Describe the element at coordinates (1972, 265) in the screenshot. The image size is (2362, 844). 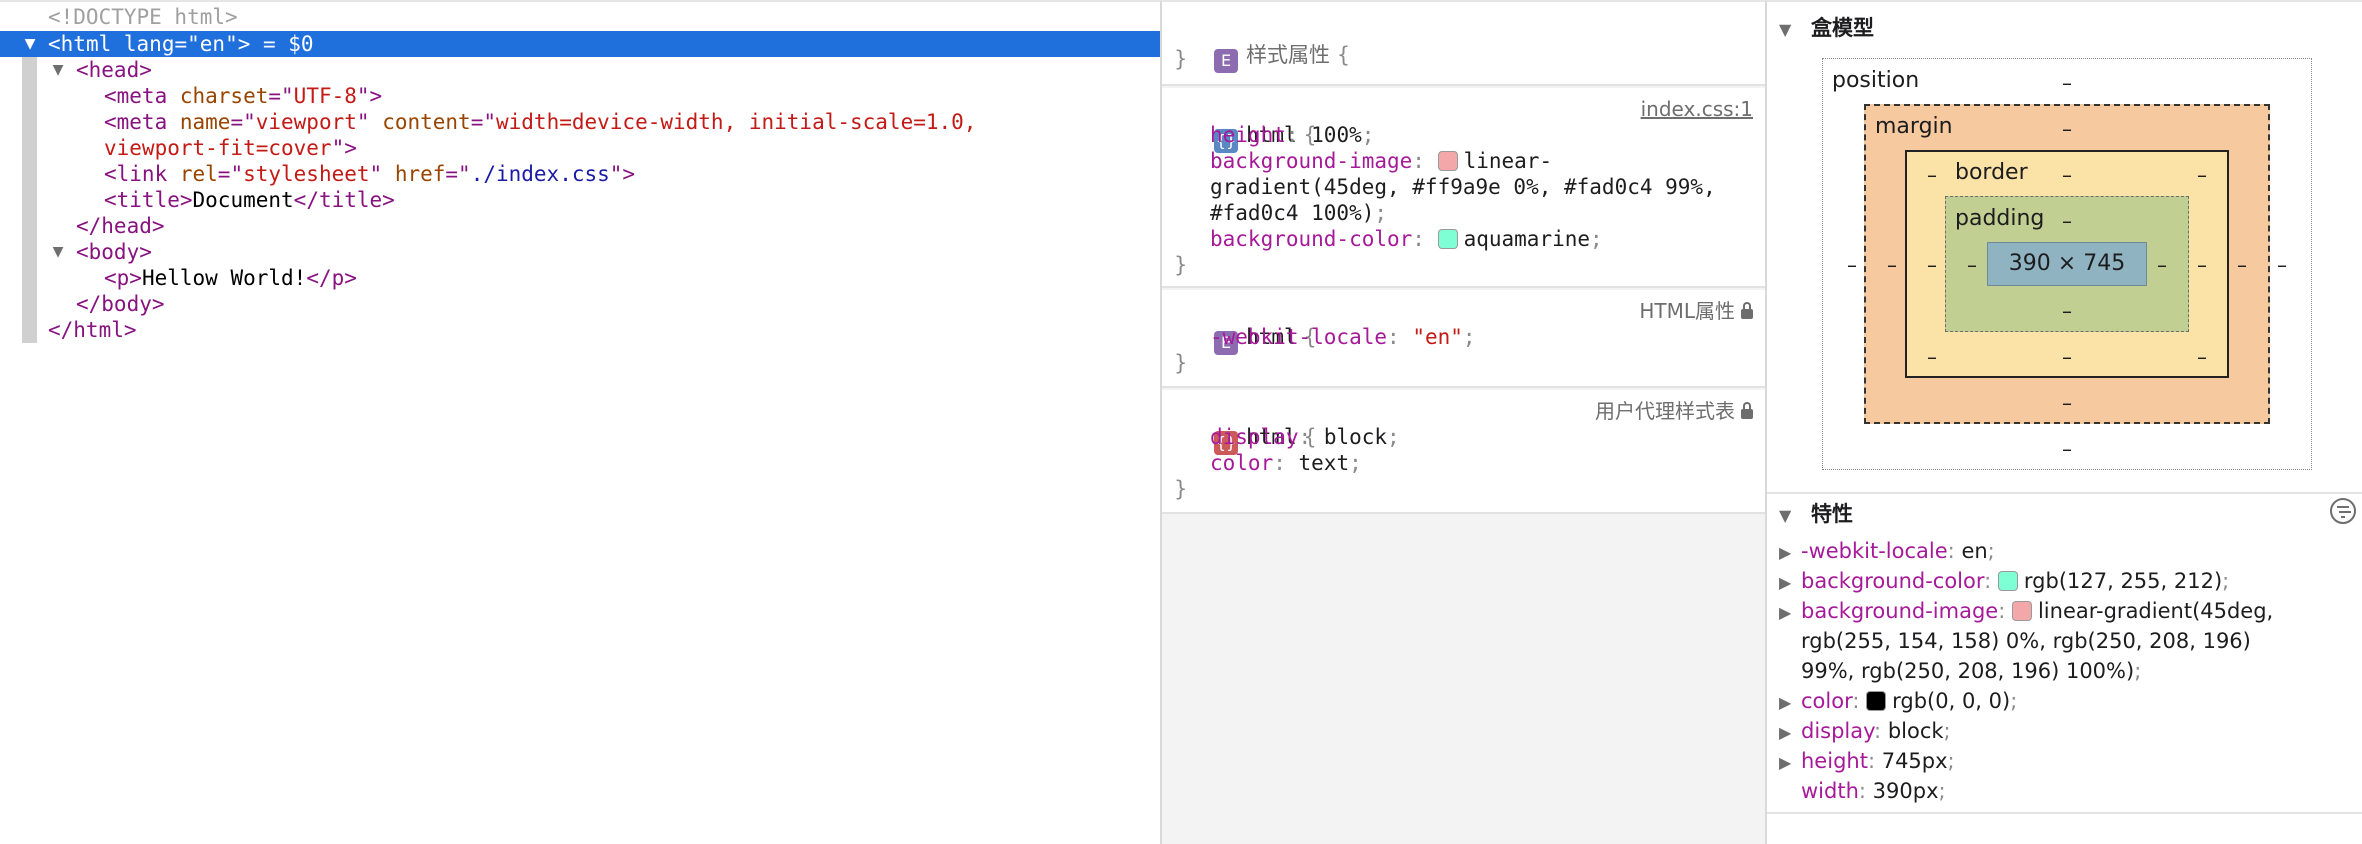
I see `padding-left-value: –` at that location.